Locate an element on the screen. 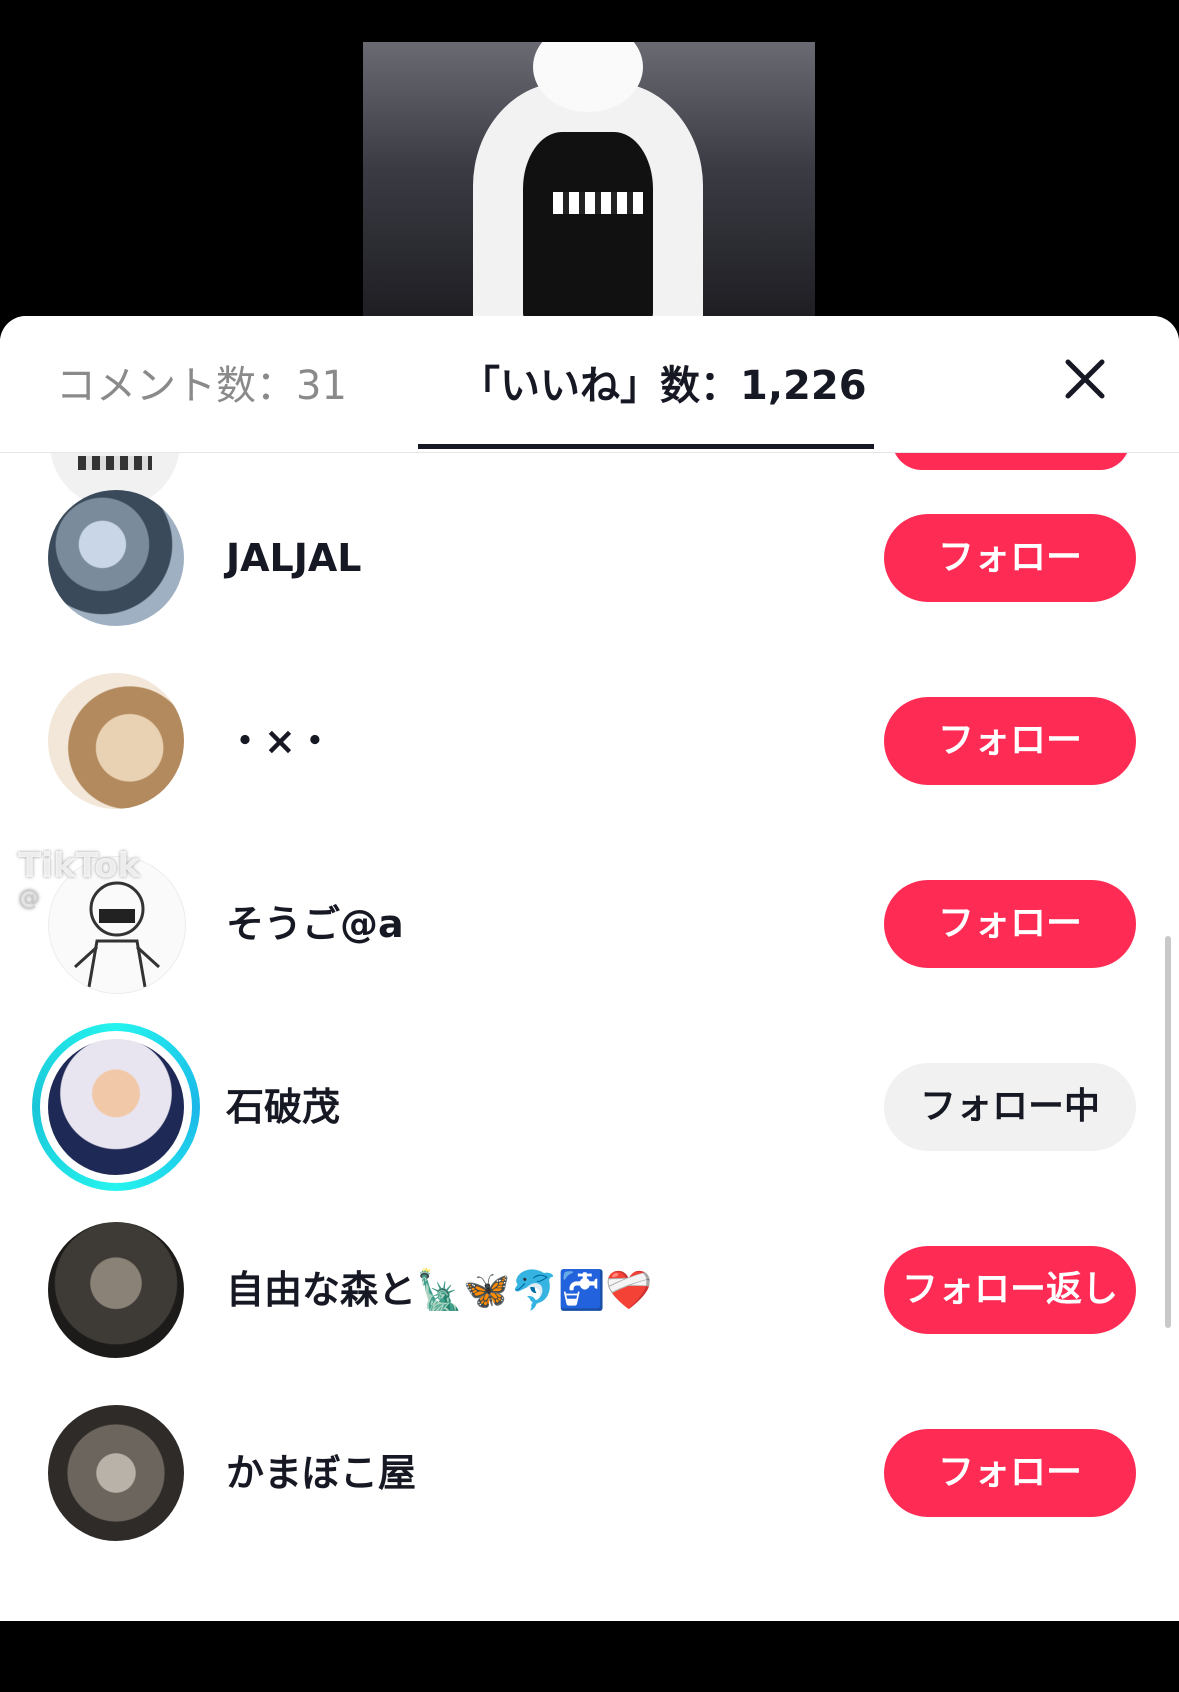  tab-likes: 「いいね」数：1,226 is located at coordinates (663, 386).